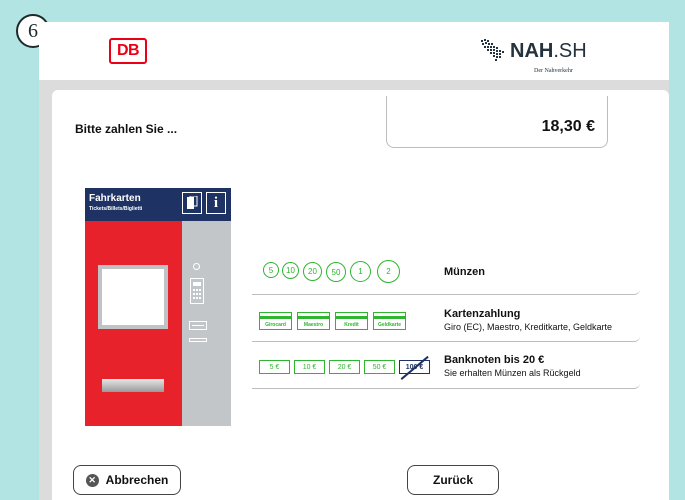 Image resolution: width=685 pixels, height=500 pixels. Describe the element at coordinates (354, 51) in the screenshot. I see `header-bar: DB NAH.SH Der Nahverkehr` at that location.